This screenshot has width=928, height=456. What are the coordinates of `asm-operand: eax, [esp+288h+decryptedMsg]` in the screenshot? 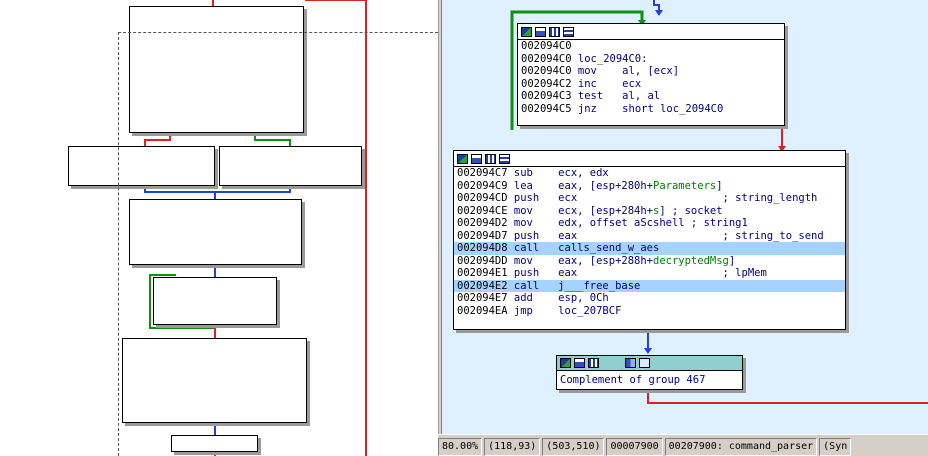 It's located at (647, 260).